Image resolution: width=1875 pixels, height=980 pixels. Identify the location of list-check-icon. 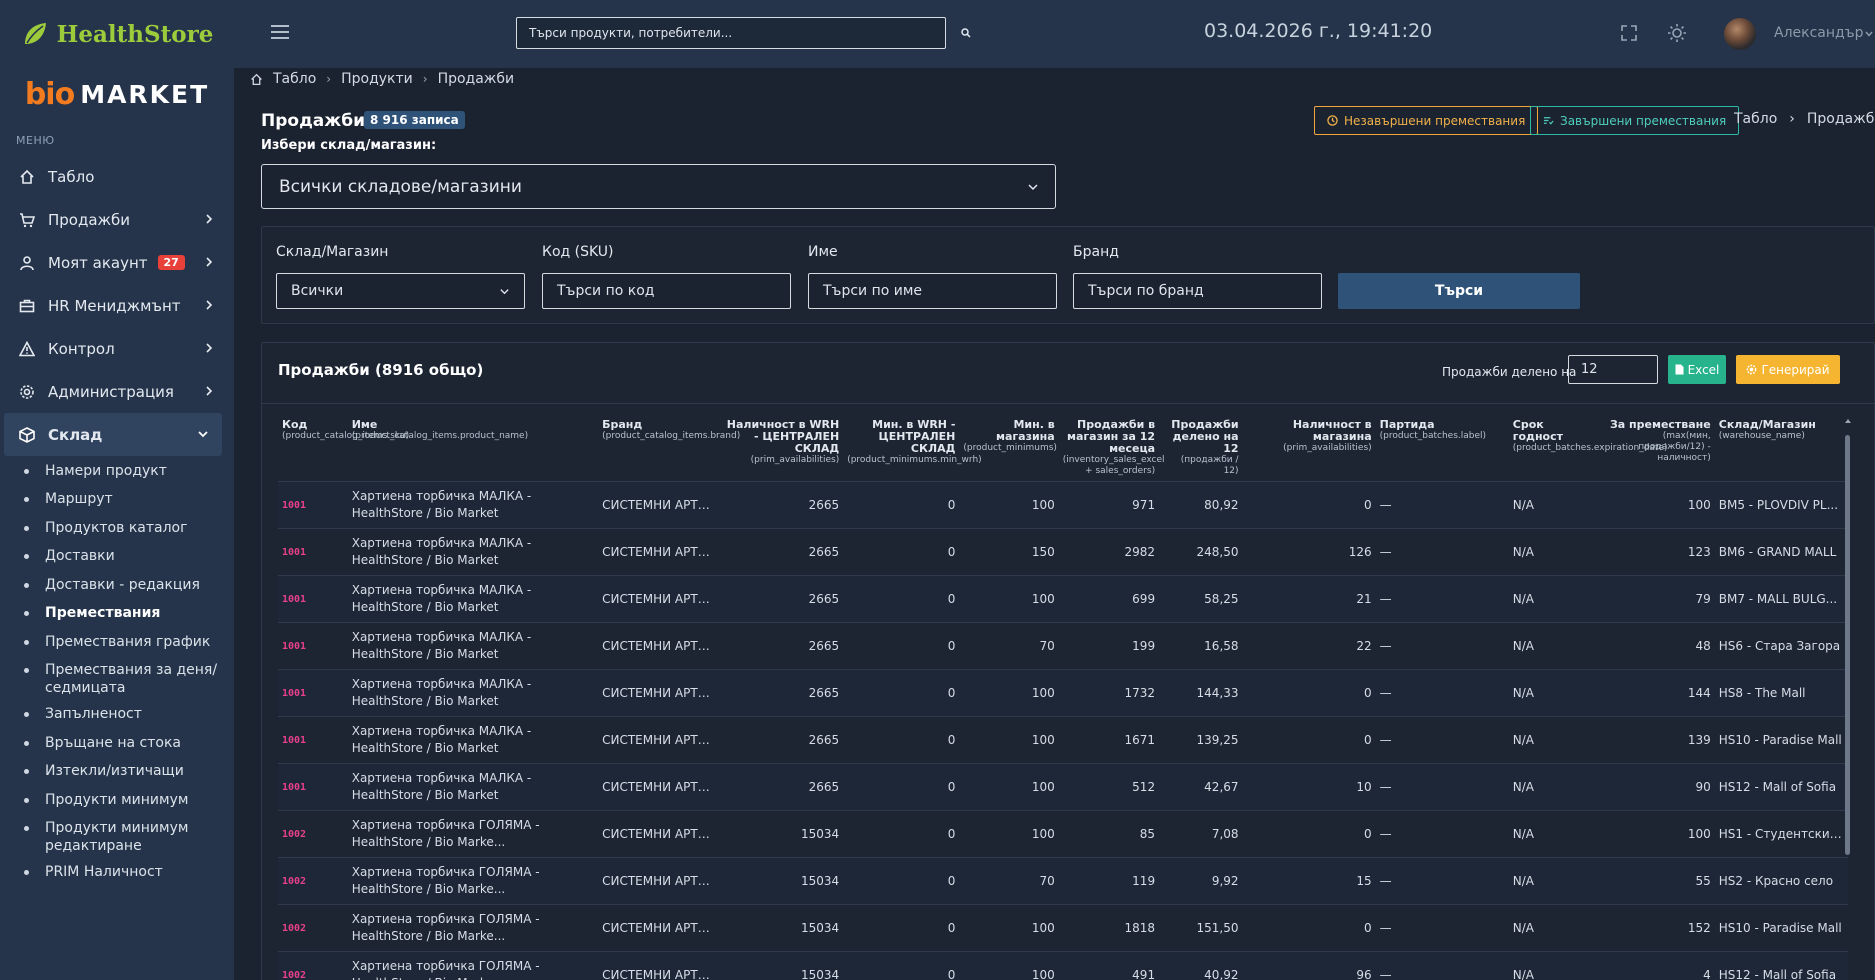
(1548, 121).